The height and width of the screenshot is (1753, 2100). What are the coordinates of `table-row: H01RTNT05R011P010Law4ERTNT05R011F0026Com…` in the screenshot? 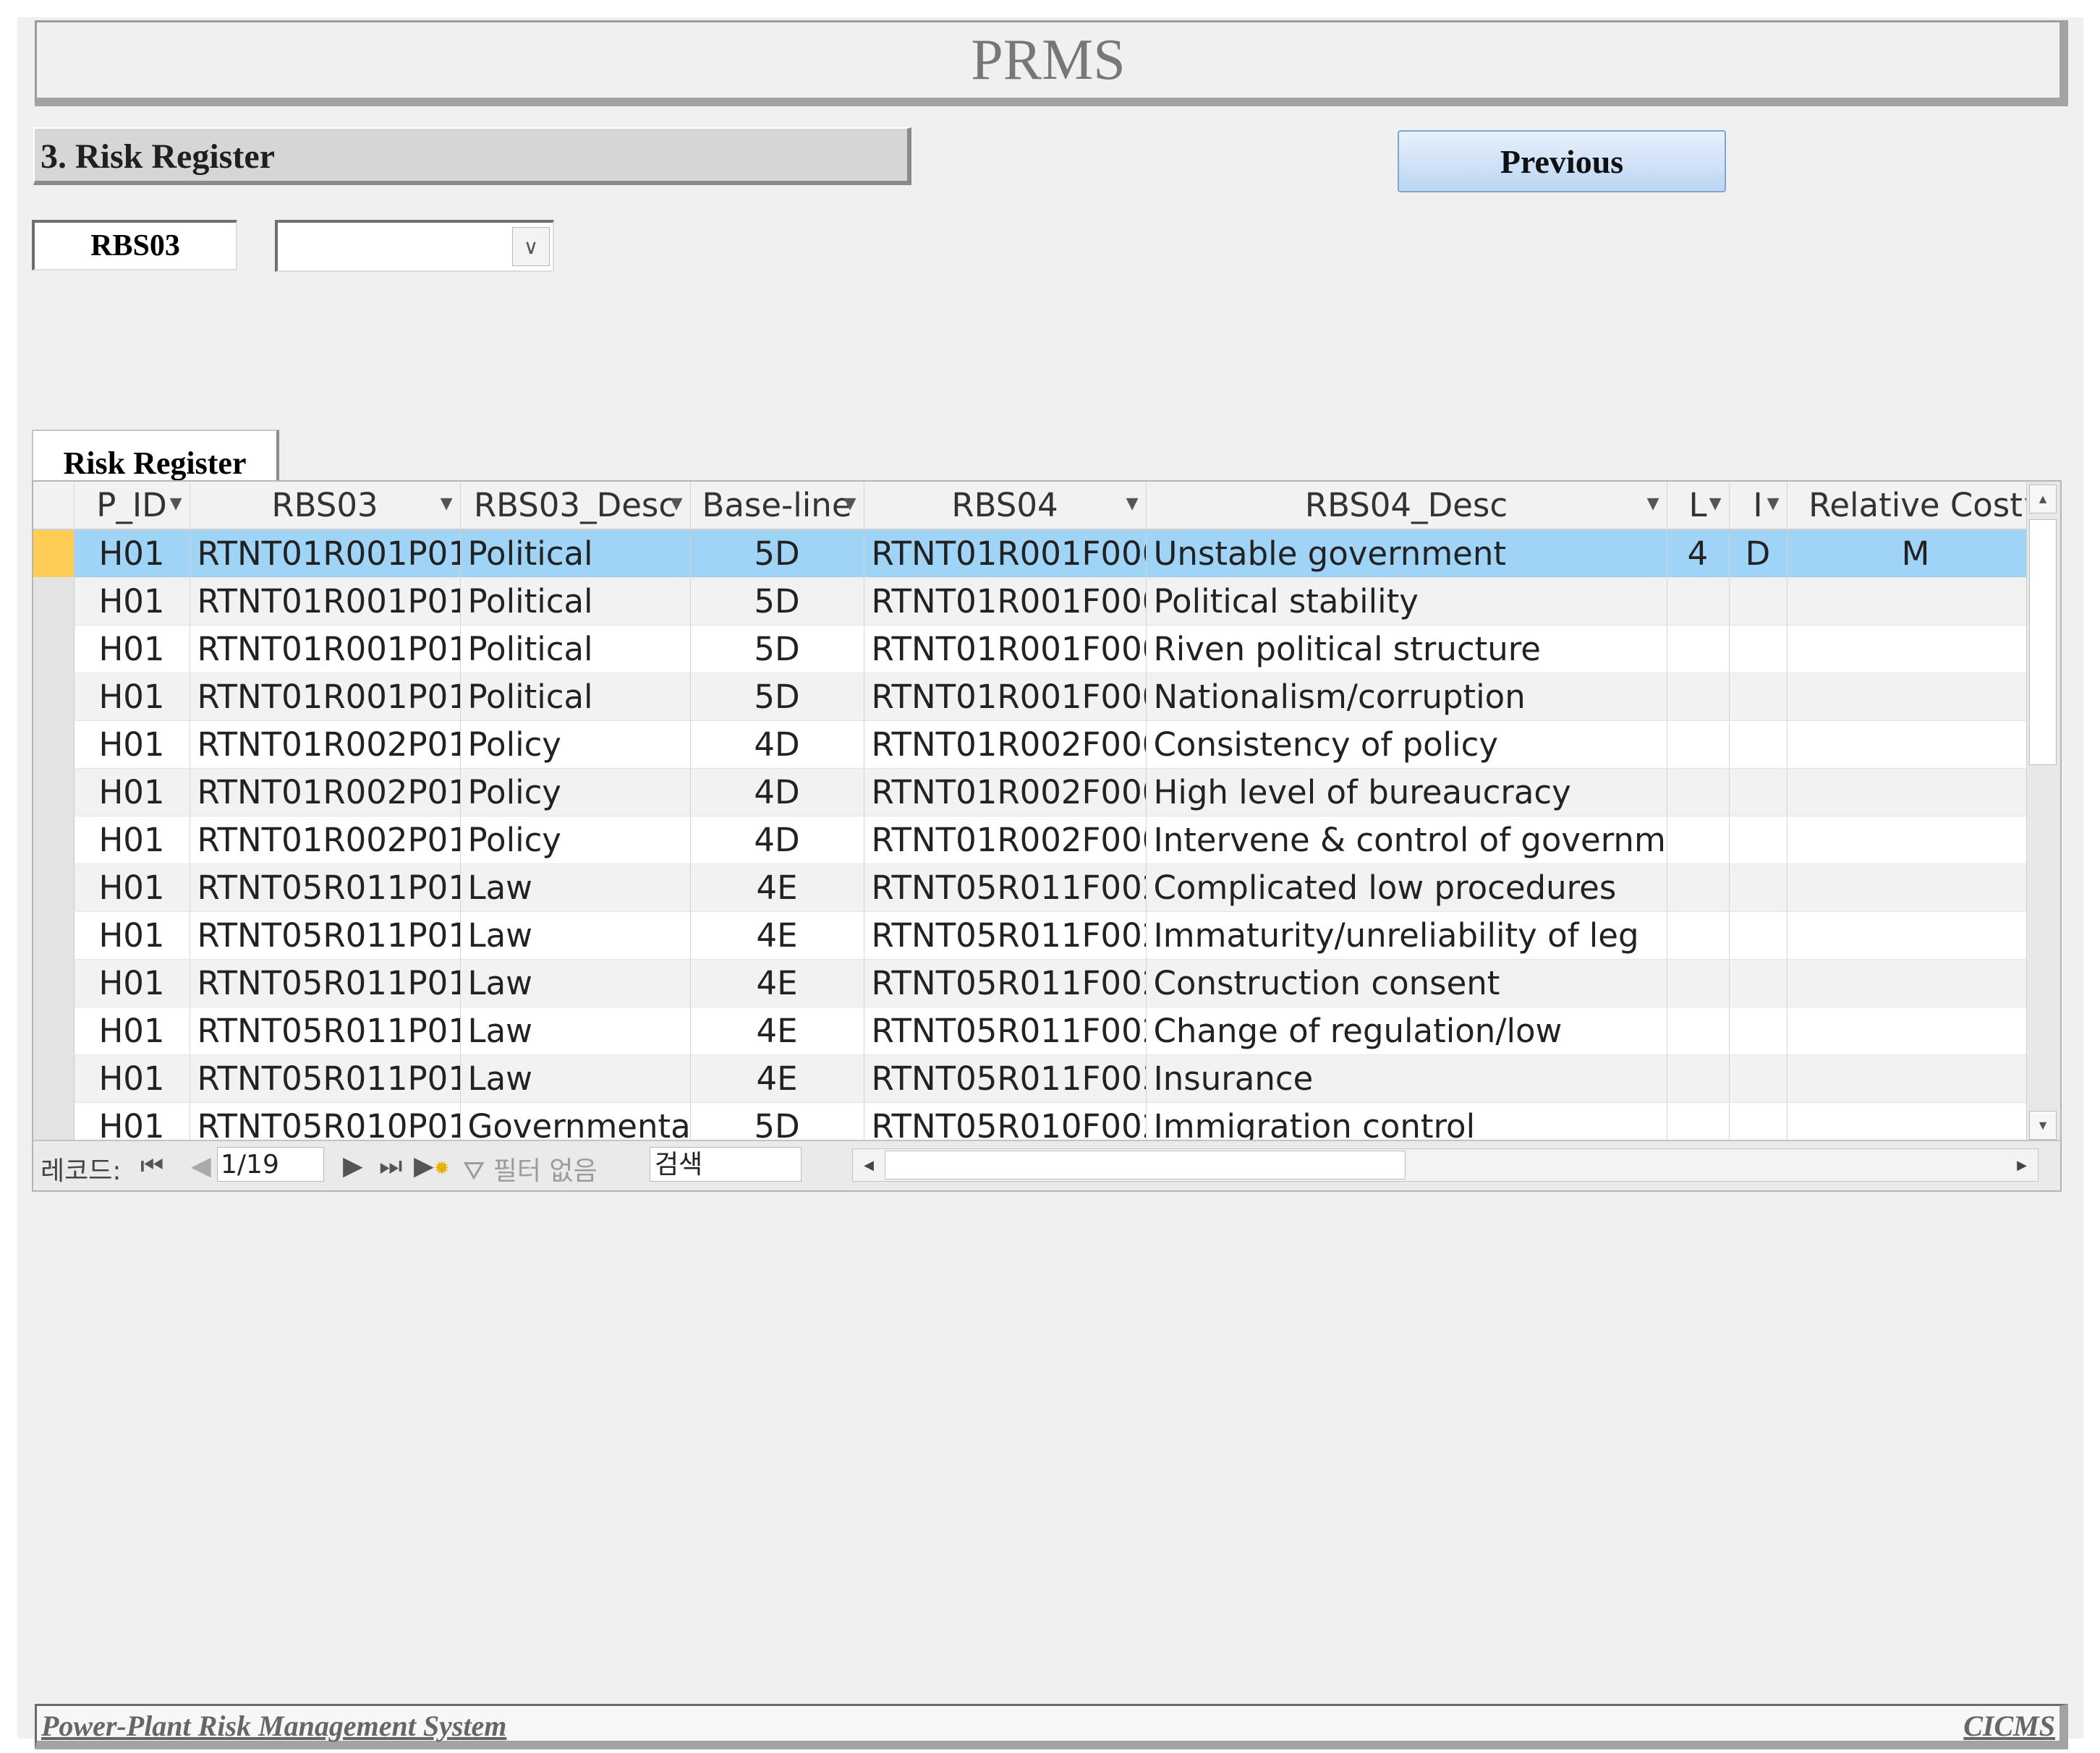 It's located at (1039, 888).